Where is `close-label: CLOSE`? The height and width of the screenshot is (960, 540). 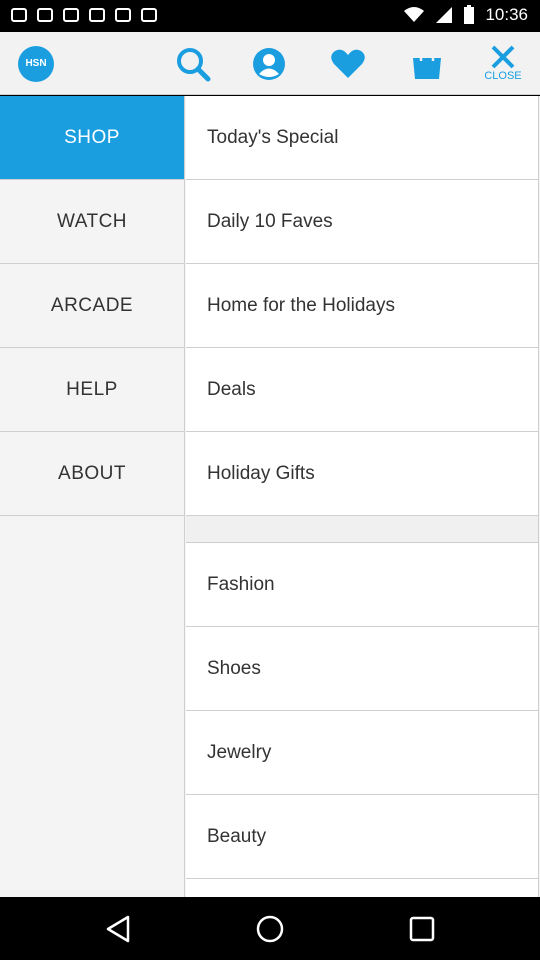 close-label: CLOSE is located at coordinates (503, 76).